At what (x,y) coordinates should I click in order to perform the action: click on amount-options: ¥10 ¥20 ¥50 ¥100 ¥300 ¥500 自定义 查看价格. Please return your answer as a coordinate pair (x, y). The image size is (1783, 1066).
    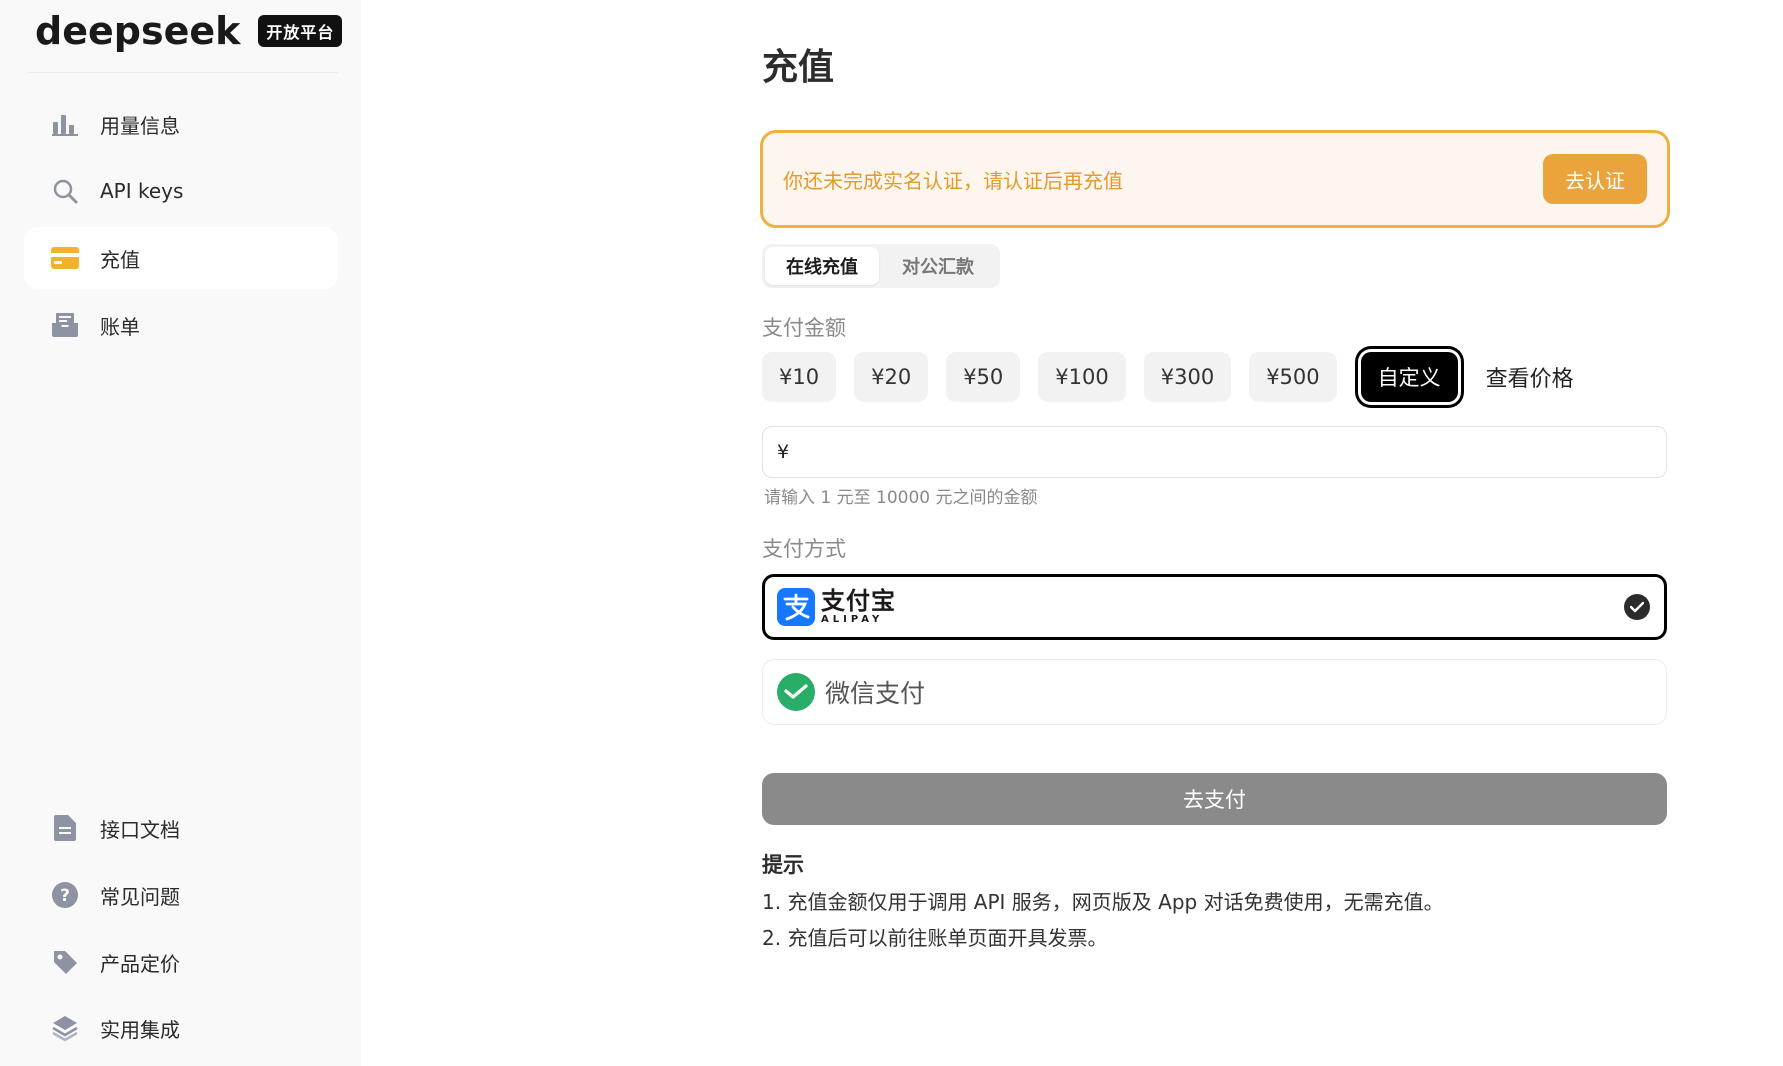
    Looking at the image, I should click on (1168, 377).